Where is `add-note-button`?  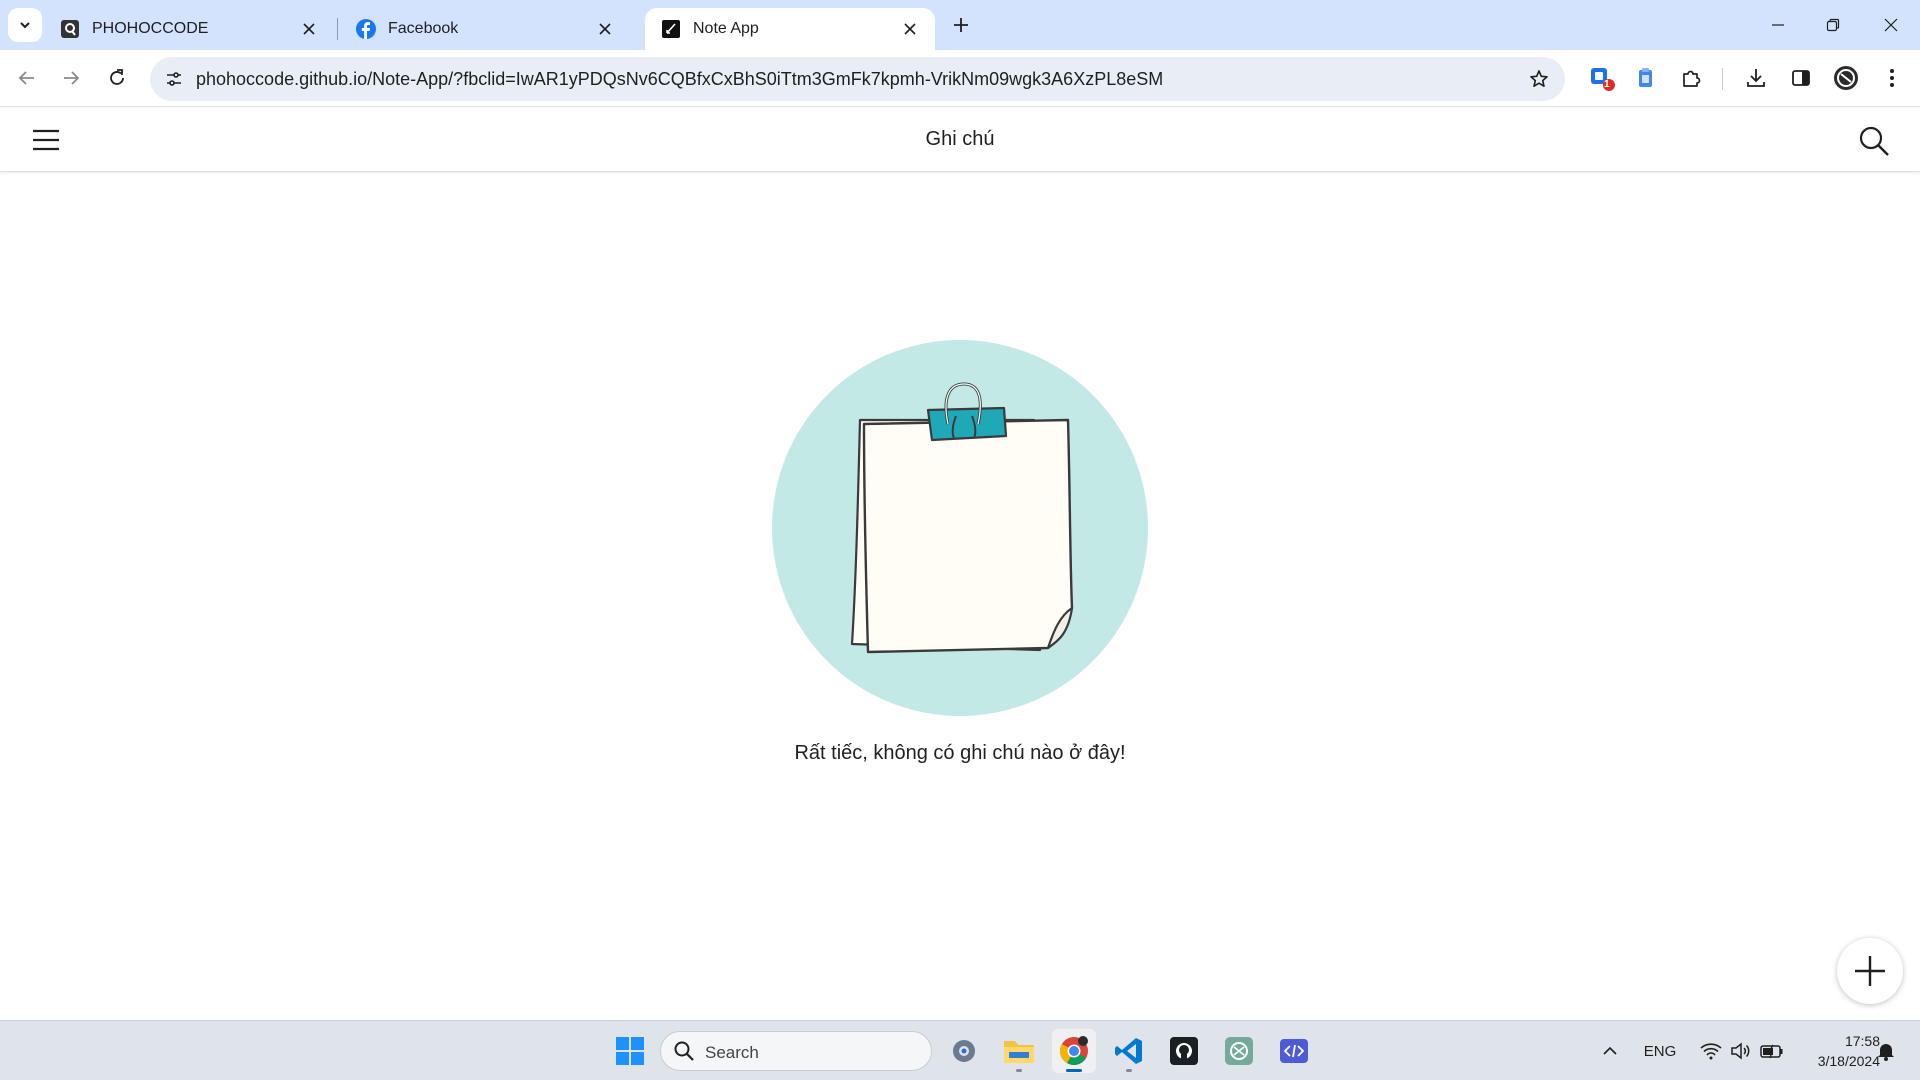
add-note-button is located at coordinates (1870, 971).